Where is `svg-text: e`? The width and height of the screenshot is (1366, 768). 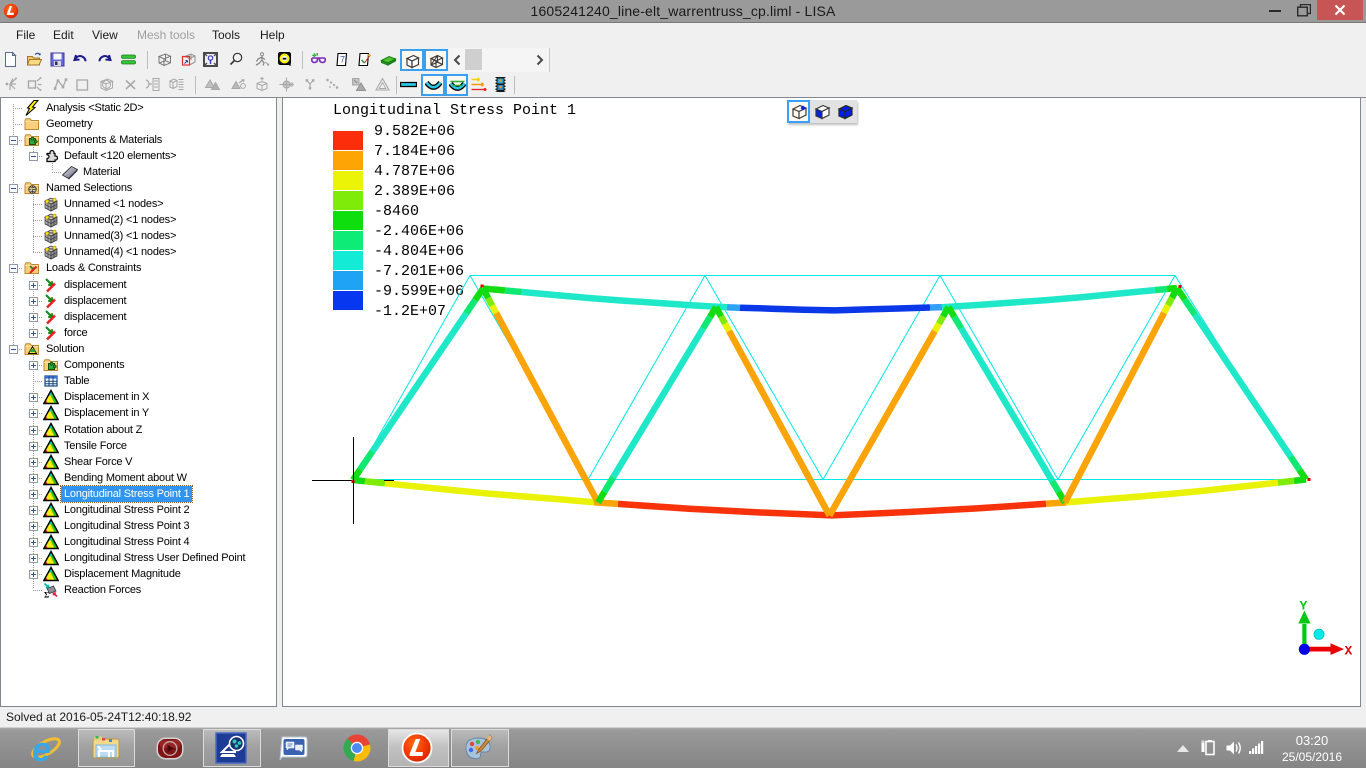 svg-text: e is located at coordinates (41, 748).